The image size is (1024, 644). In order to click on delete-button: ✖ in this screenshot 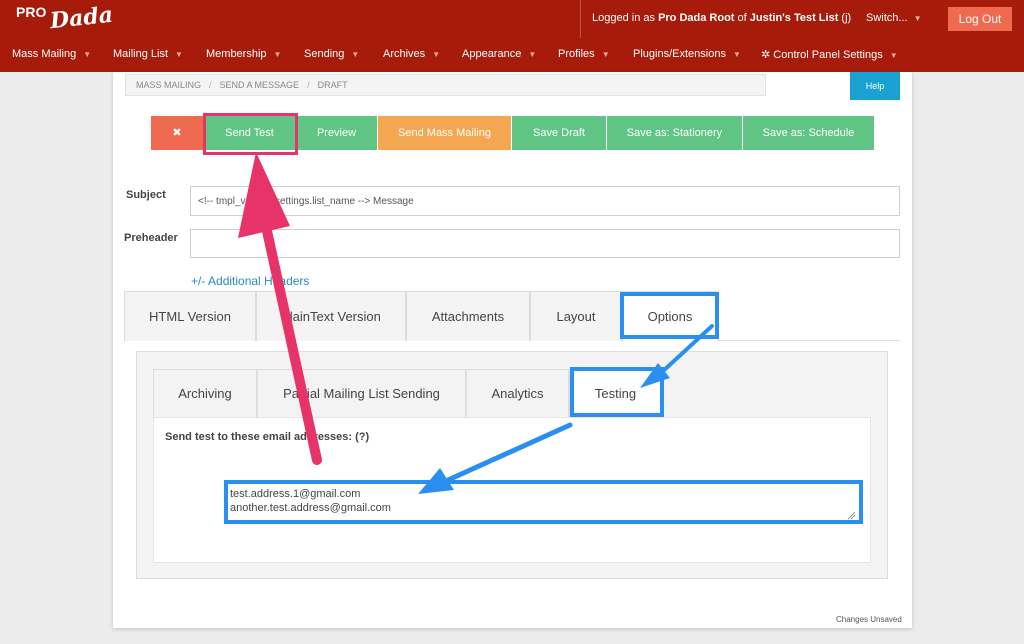, I will do `click(177, 133)`.